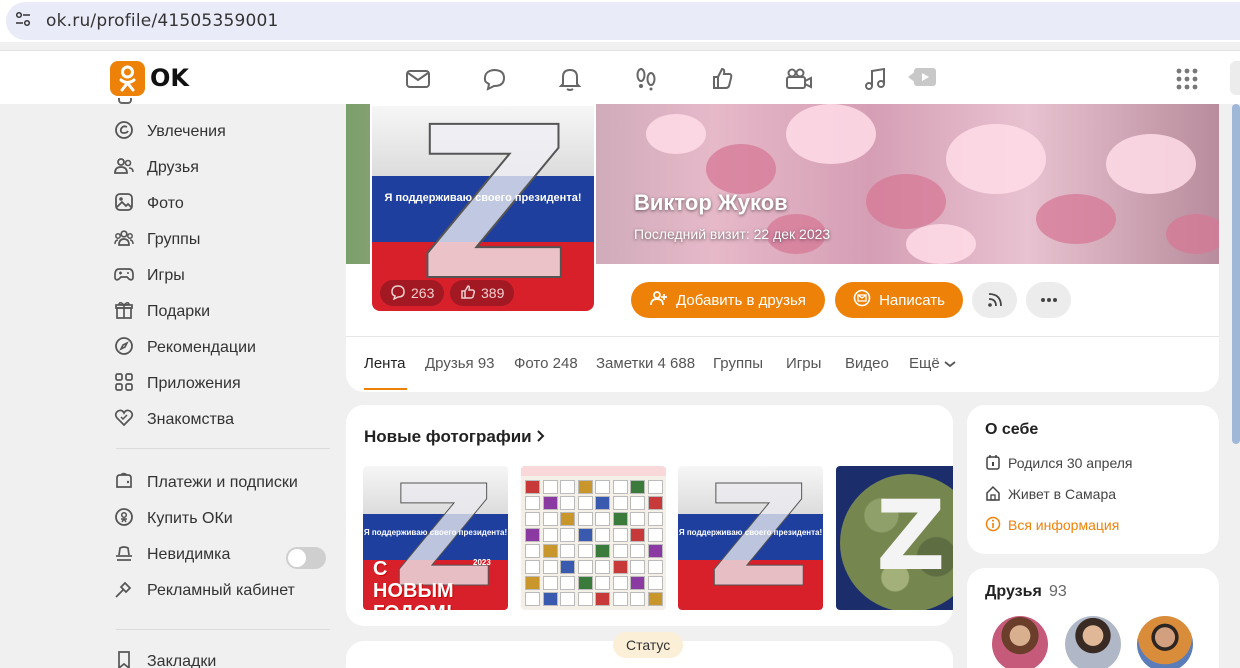 The image size is (1240, 668). Describe the element at coordinates (912, 300) in the screenshot. I see `write-label: Написать` at that location.